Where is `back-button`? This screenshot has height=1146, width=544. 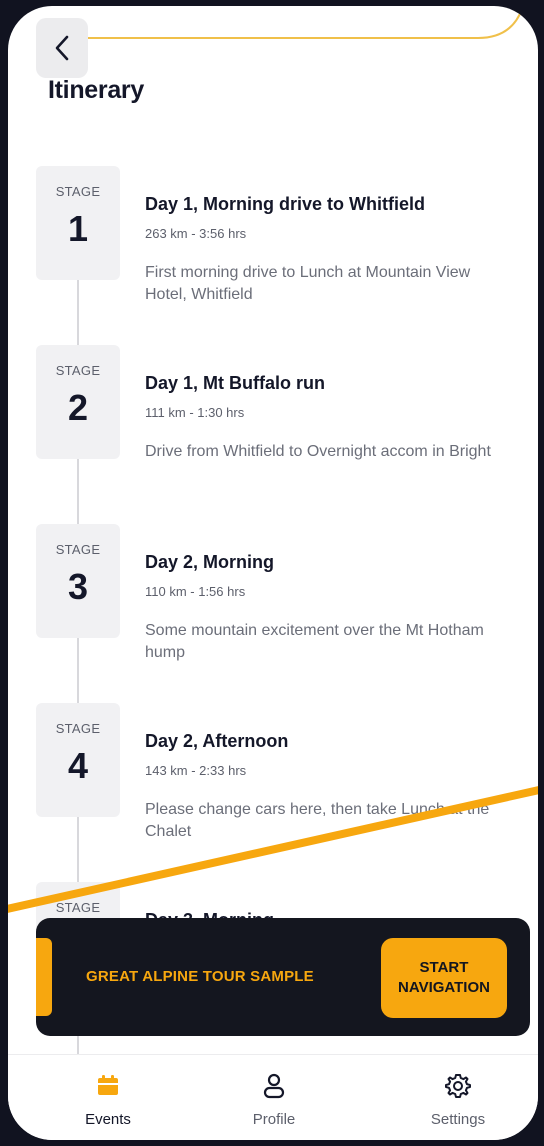 back-button is located at coordinates (62, 48).